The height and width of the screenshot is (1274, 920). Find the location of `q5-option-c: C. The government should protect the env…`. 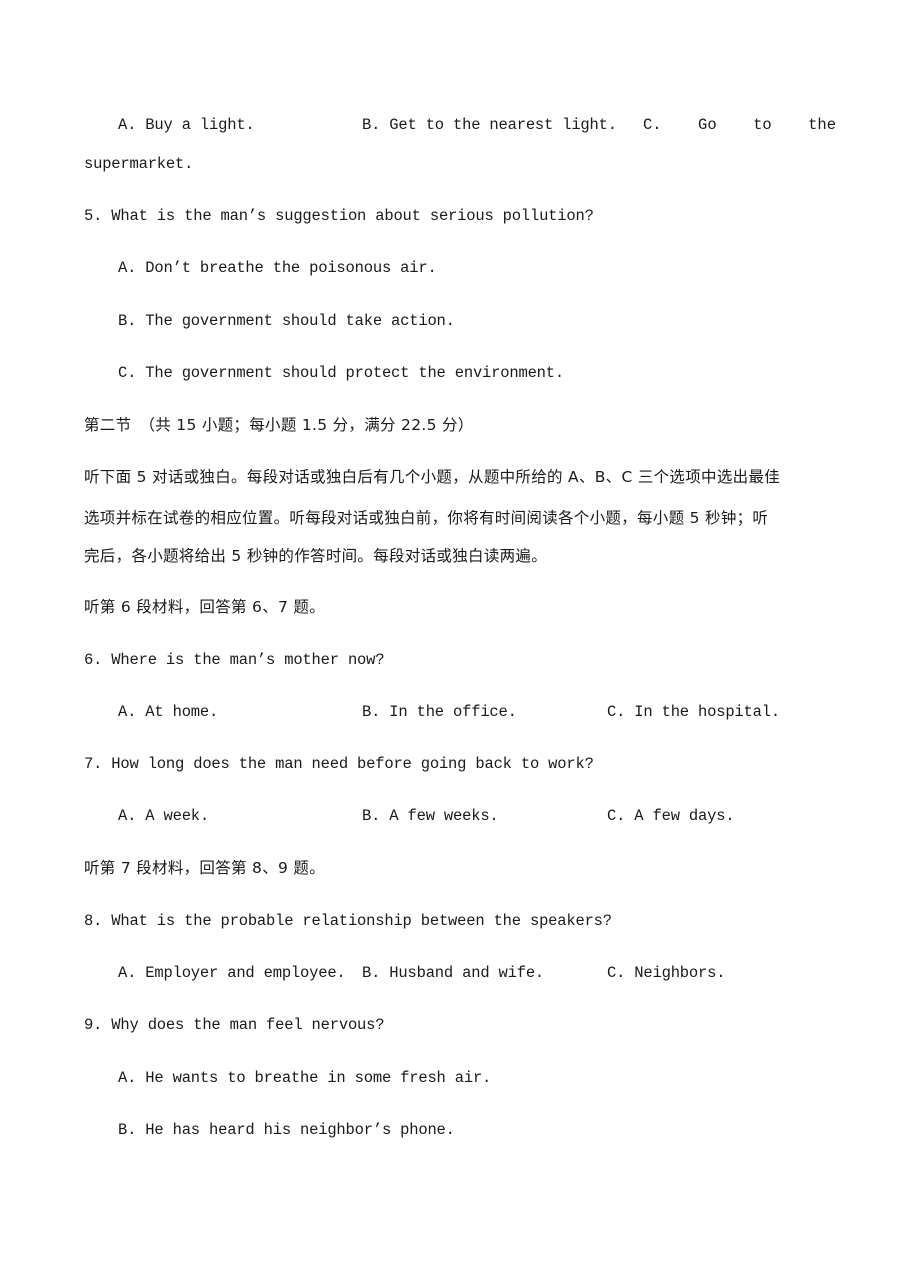

q5-option-c: C. The government should protect the env… is located at coordinates (341, 373).